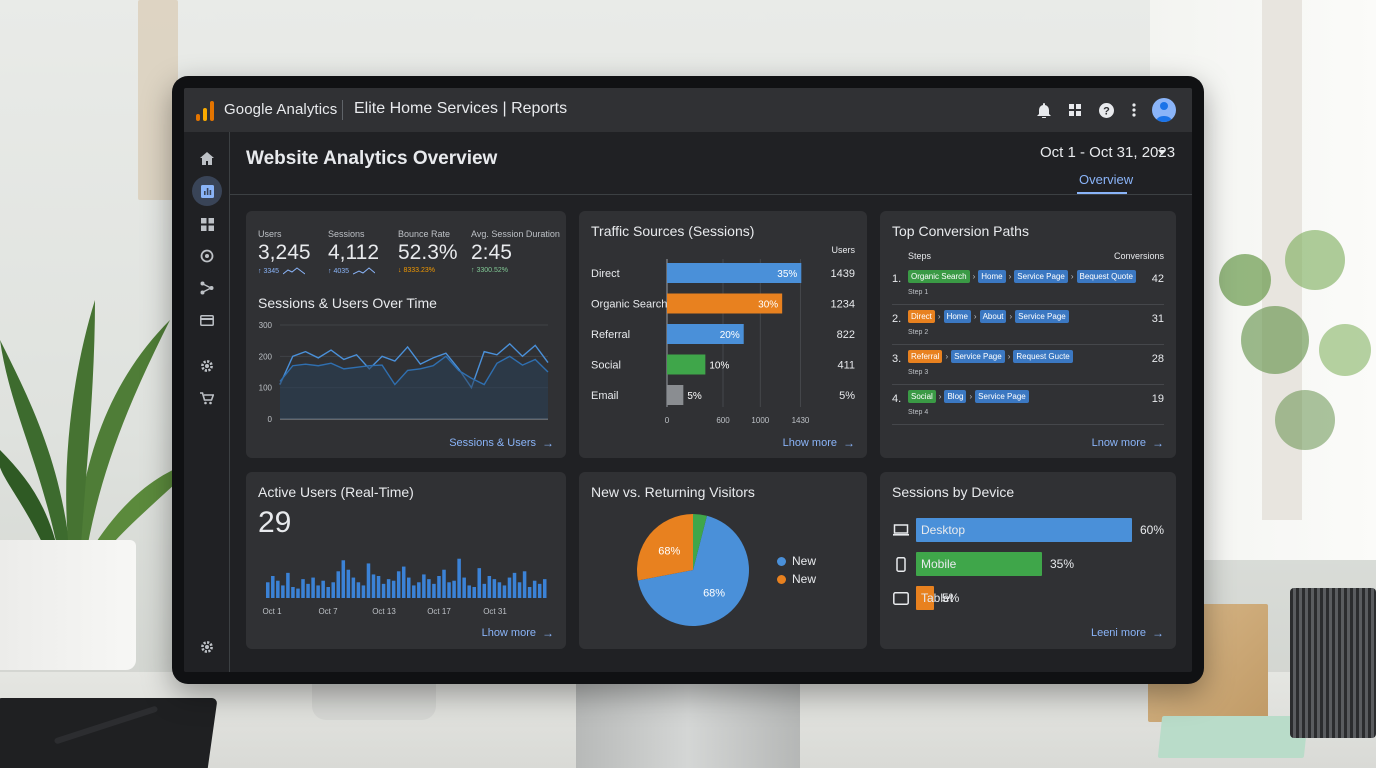 This screenshot has height=768, width=1376. Describe the element at coordinates (993, 316) in the screenshot. I see `path-chip: About` at that location.